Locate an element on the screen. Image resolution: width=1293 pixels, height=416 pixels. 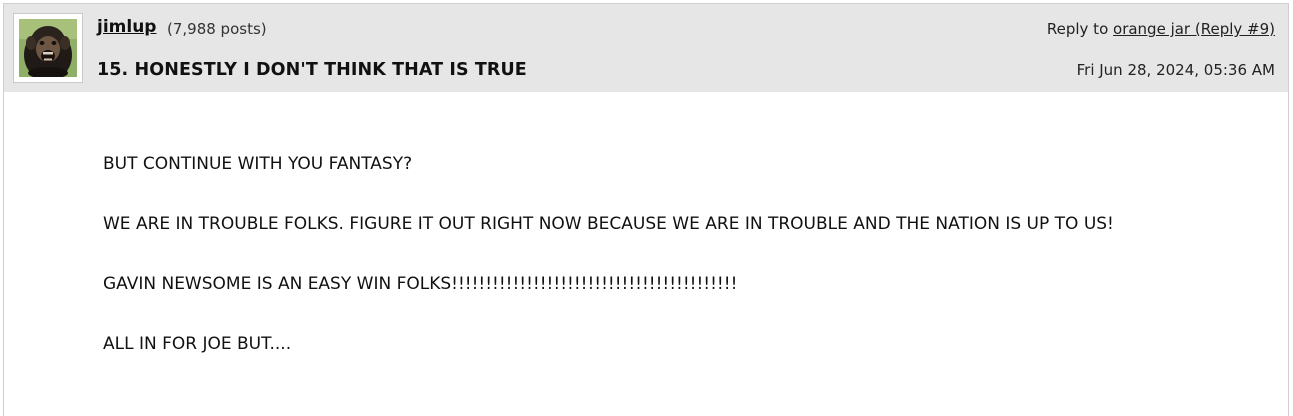
post-timestamp: Fri Jun 28, 2024, 05:36 AM is located at coordinates (1175, 70).